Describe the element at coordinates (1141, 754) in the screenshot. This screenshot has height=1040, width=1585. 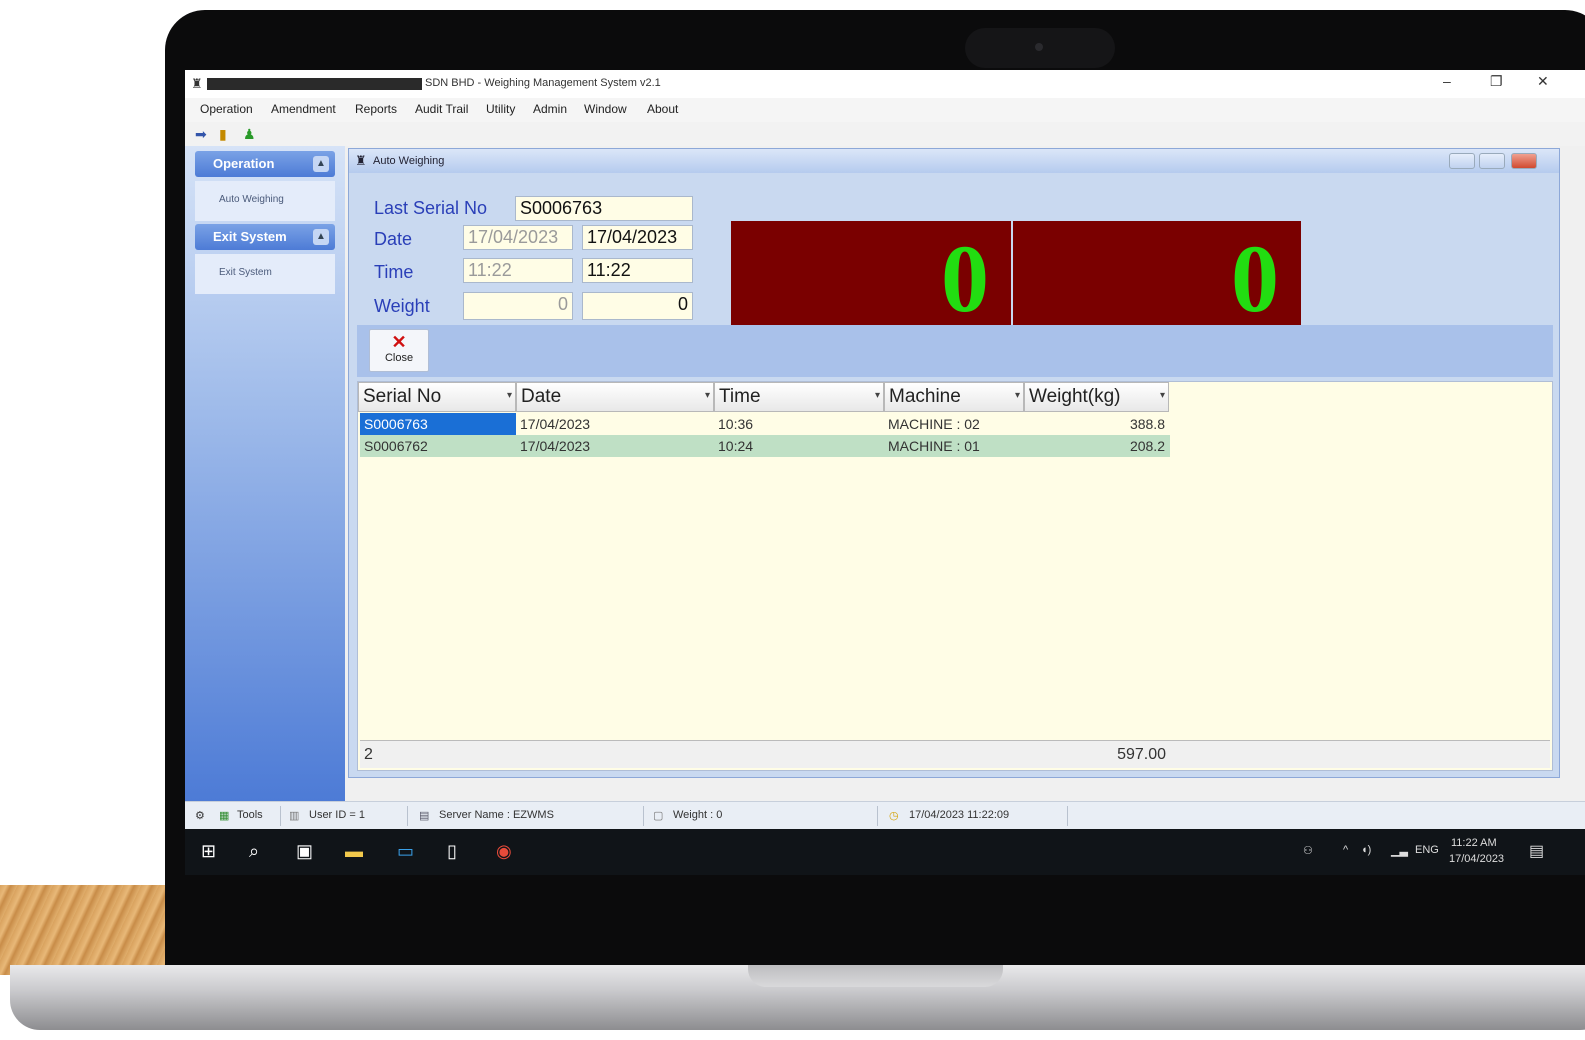
I see `footer-weight-total: 597.00` at that location.